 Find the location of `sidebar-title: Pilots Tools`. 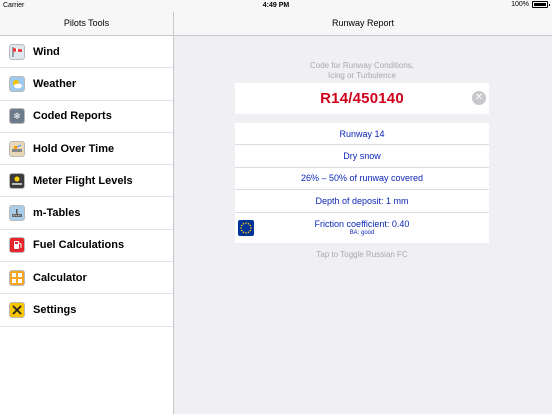

sidebar-title: Pilots Tools is located at coordinates (86, 24).